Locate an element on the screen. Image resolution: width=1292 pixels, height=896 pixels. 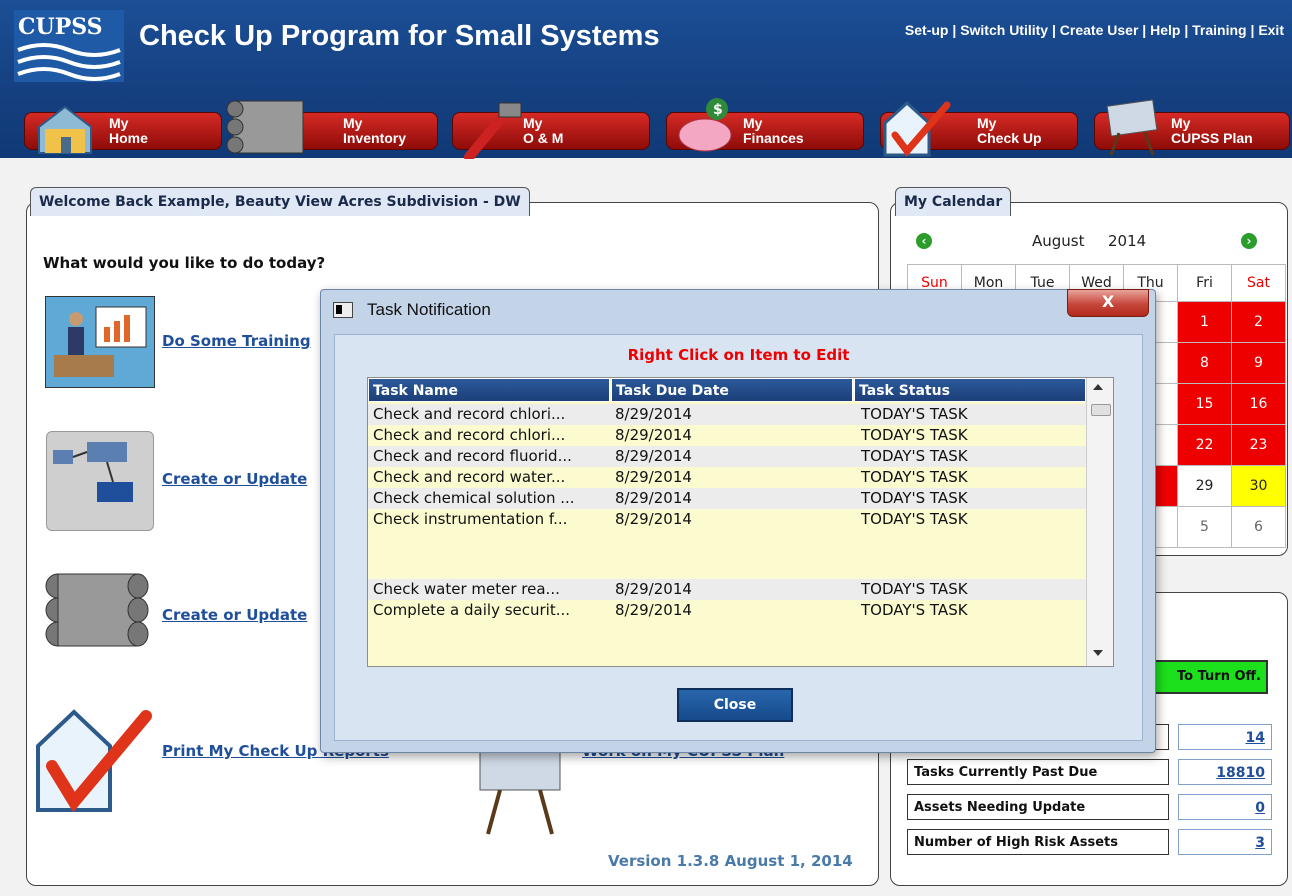
nav-label: My Inventory is located at coordinates (374, 131).